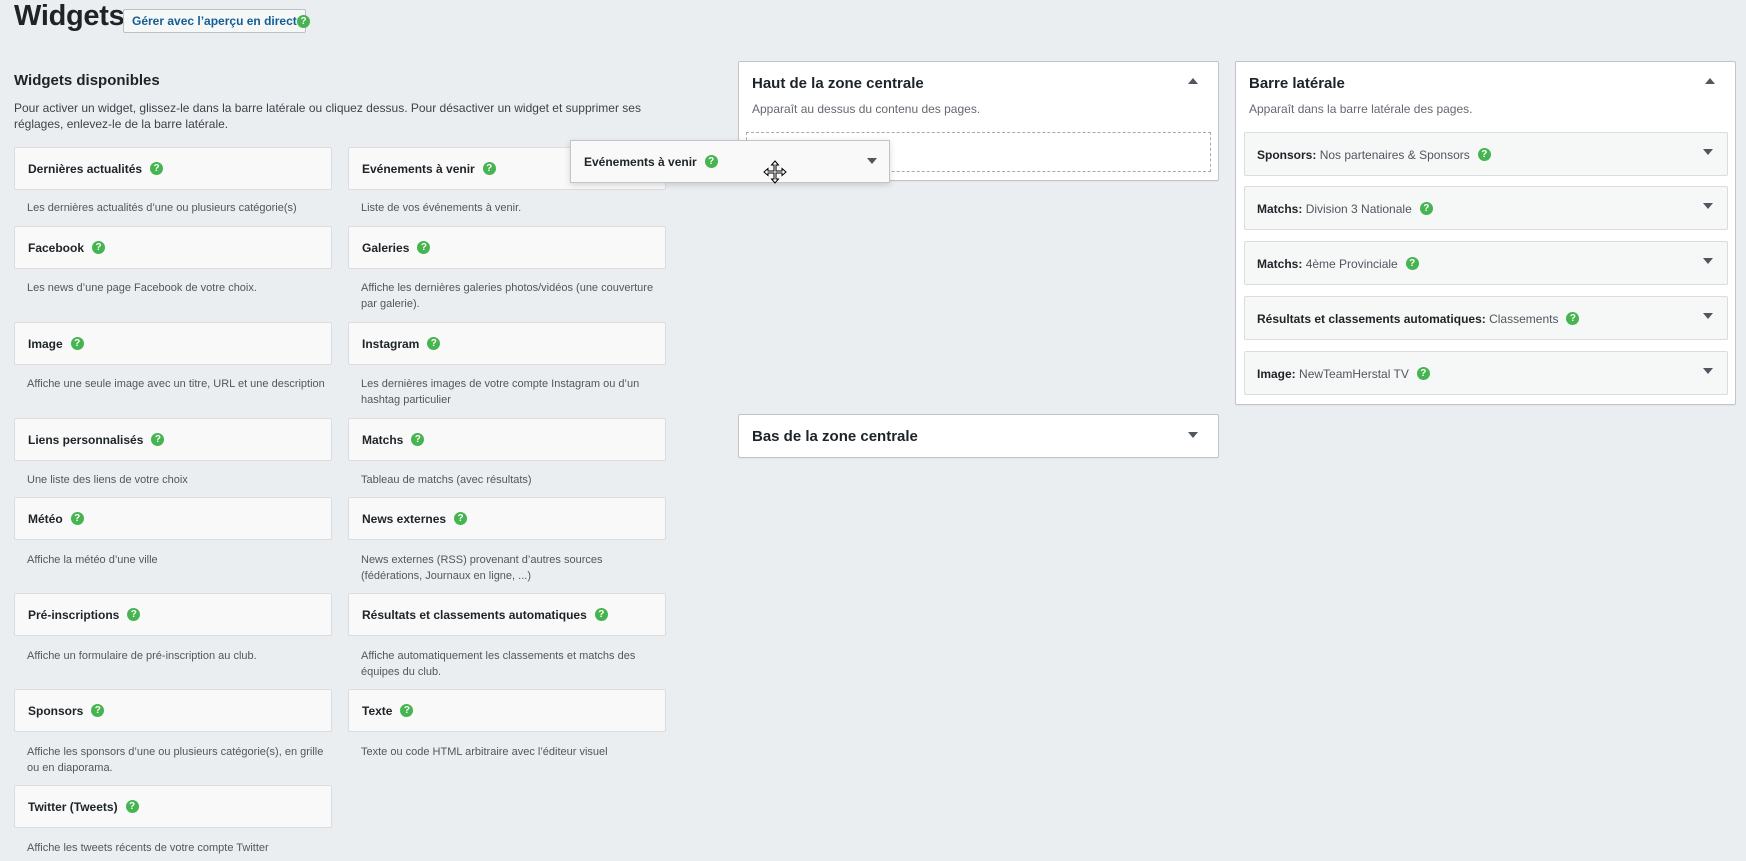  I want to click on widget-item: Image?, so click(173, 343).